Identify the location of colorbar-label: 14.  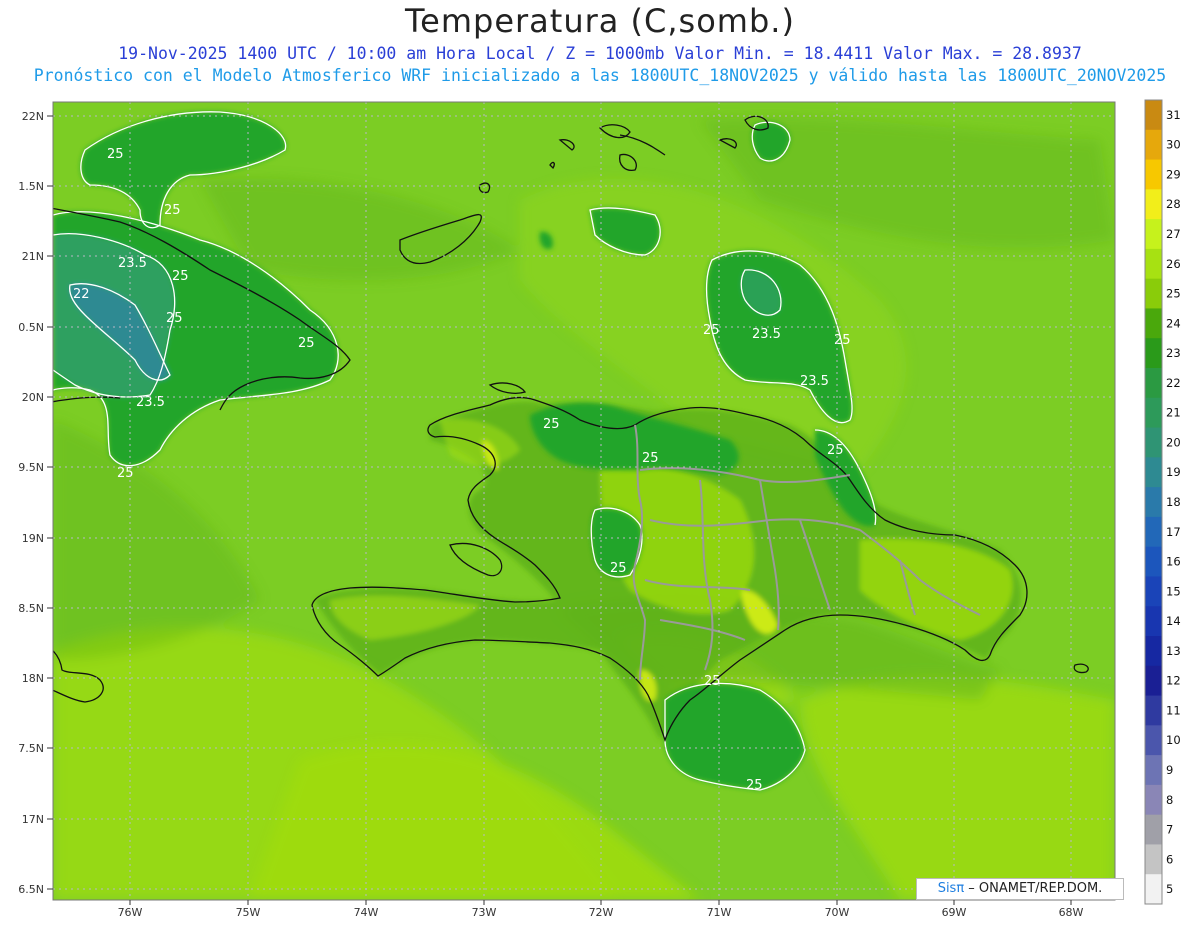
(1173, 621).